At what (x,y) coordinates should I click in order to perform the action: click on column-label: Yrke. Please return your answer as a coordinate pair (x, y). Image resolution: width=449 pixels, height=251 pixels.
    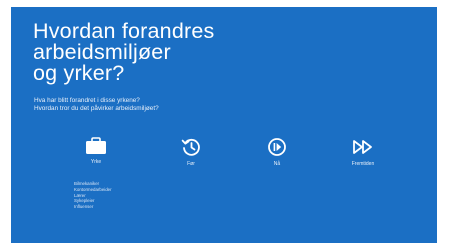
    Looking at the image, I should click on (96, 162).